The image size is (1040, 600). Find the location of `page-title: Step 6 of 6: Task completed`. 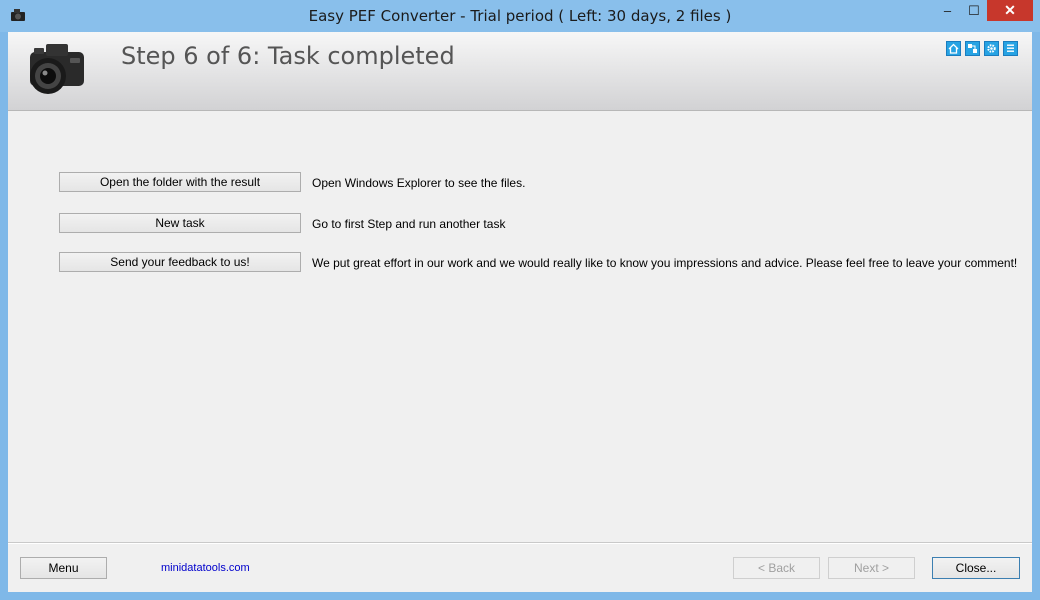

page-title: Step 6 of 6: Task completed is located at coordinates (288, 56).